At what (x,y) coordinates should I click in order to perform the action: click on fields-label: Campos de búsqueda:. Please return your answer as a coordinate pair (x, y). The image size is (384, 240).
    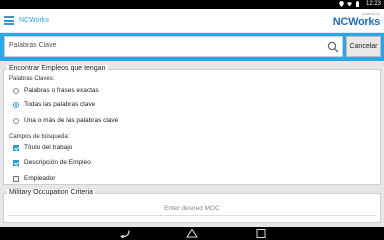
    Looking at the image, I should click on (39, 137).